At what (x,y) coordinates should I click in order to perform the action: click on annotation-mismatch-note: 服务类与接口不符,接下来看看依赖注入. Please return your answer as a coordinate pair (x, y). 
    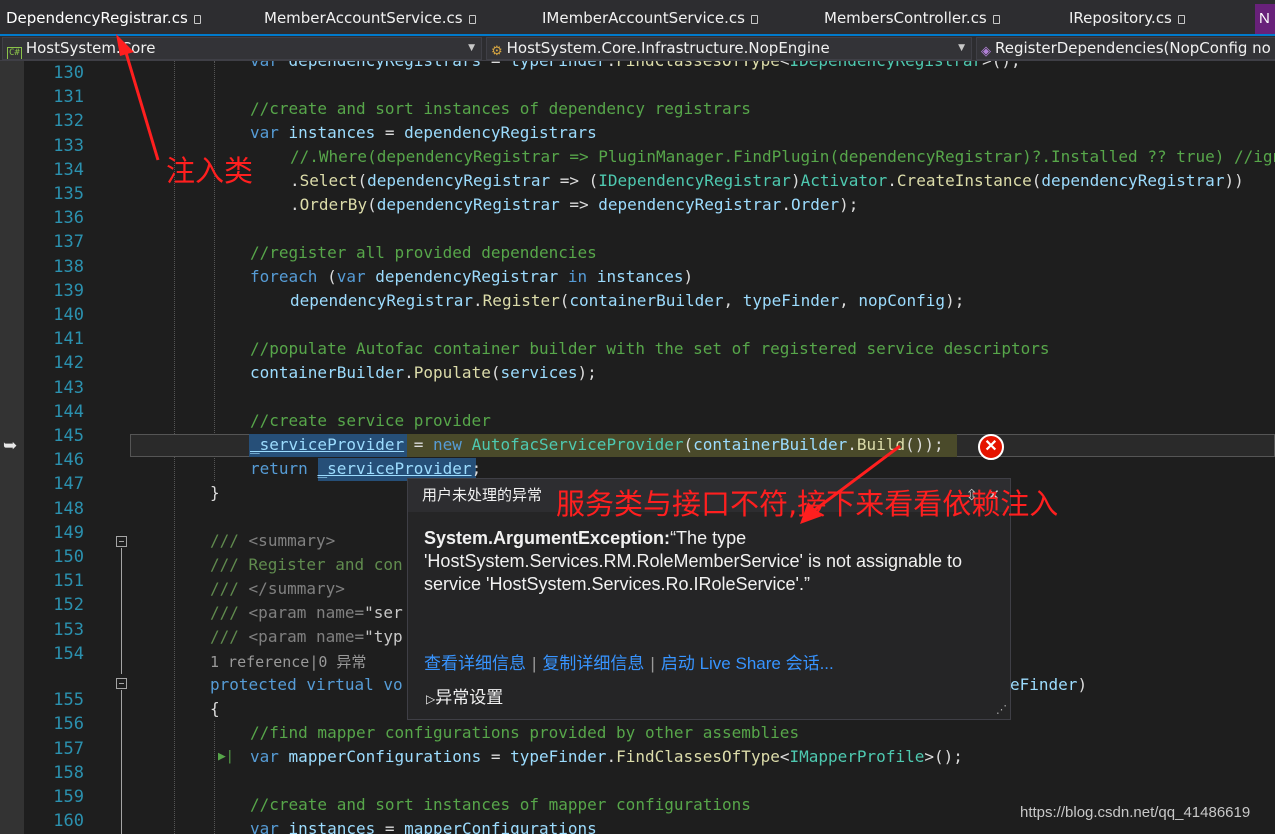
    Looking at the image, I should click on (807, 504).